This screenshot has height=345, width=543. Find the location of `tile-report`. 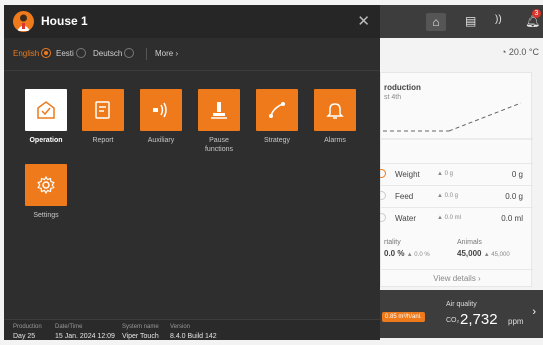

tile-report is located at coordinates (103, 110).